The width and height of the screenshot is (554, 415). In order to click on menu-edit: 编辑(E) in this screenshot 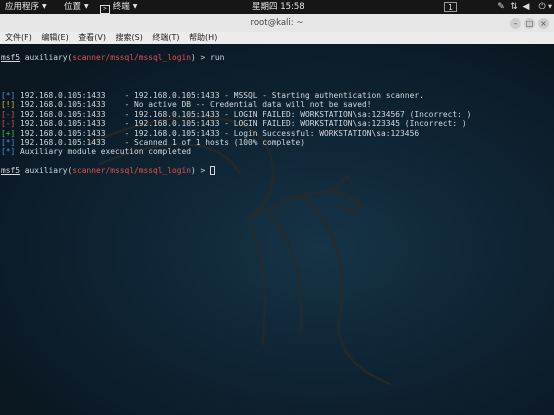, I will do `click(54, 37)`.